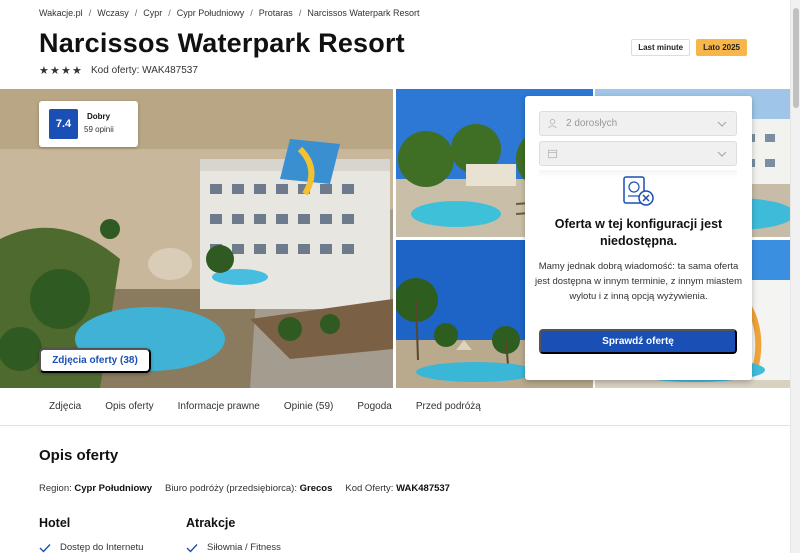 This screenshot has height=553, width=800. What do you see at coordinates (113, 13) in the screenshot?
I see `breadcrumb-item-wczasy: Wczasy` at bounding box center [113, 13].